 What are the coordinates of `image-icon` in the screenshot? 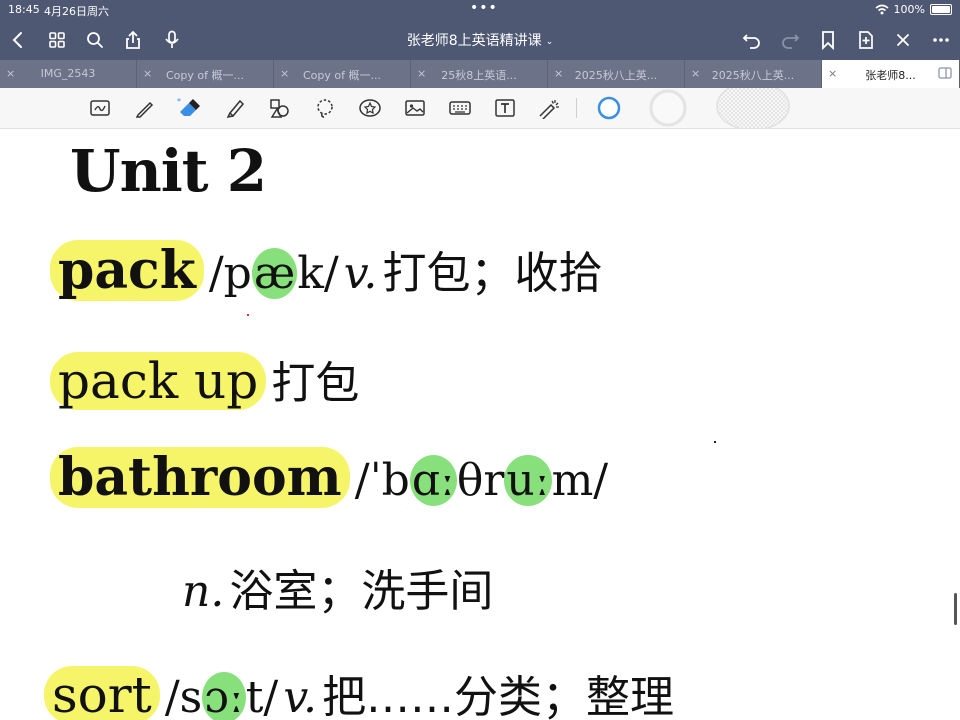 It's located at (415, 108).